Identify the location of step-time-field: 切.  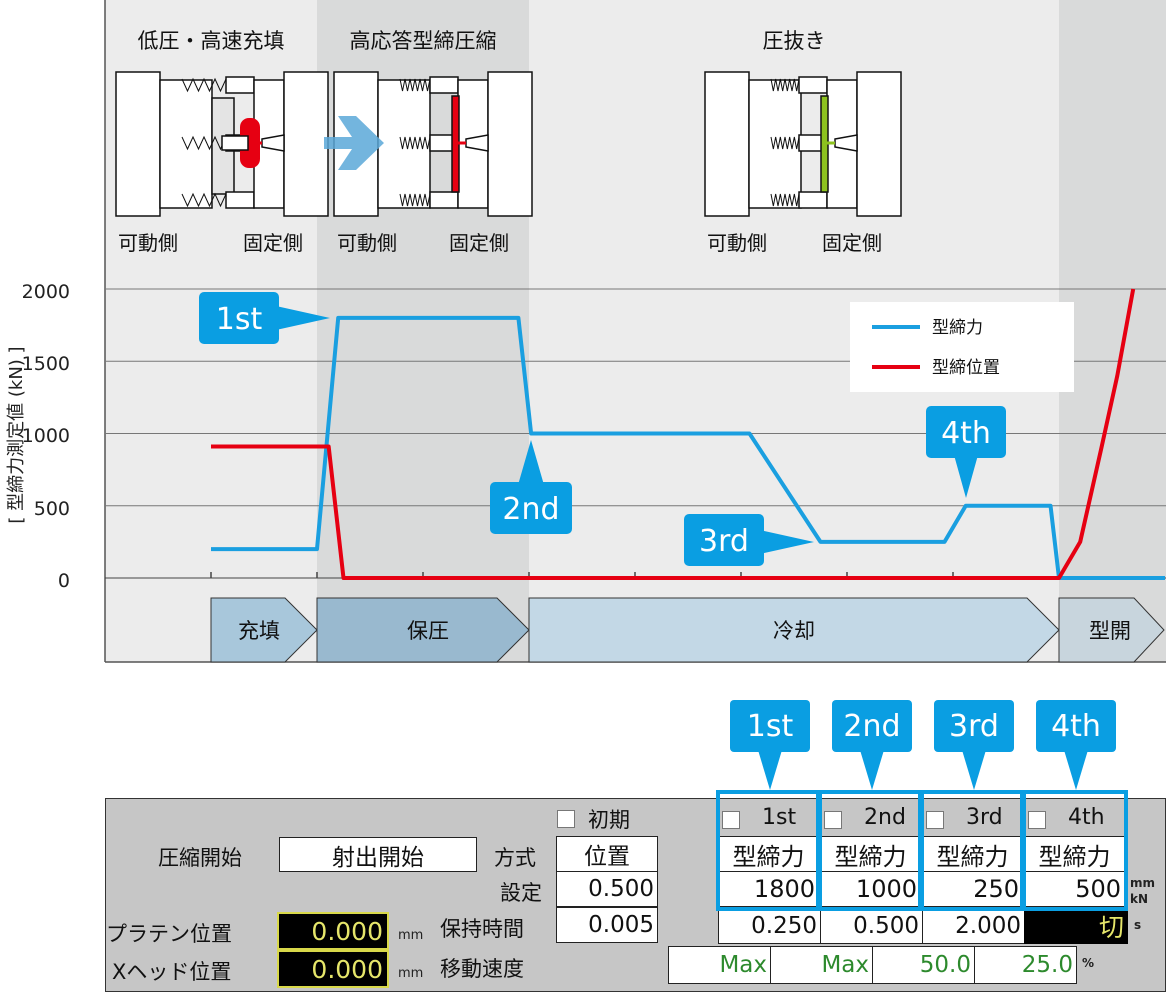
(1076, 926).